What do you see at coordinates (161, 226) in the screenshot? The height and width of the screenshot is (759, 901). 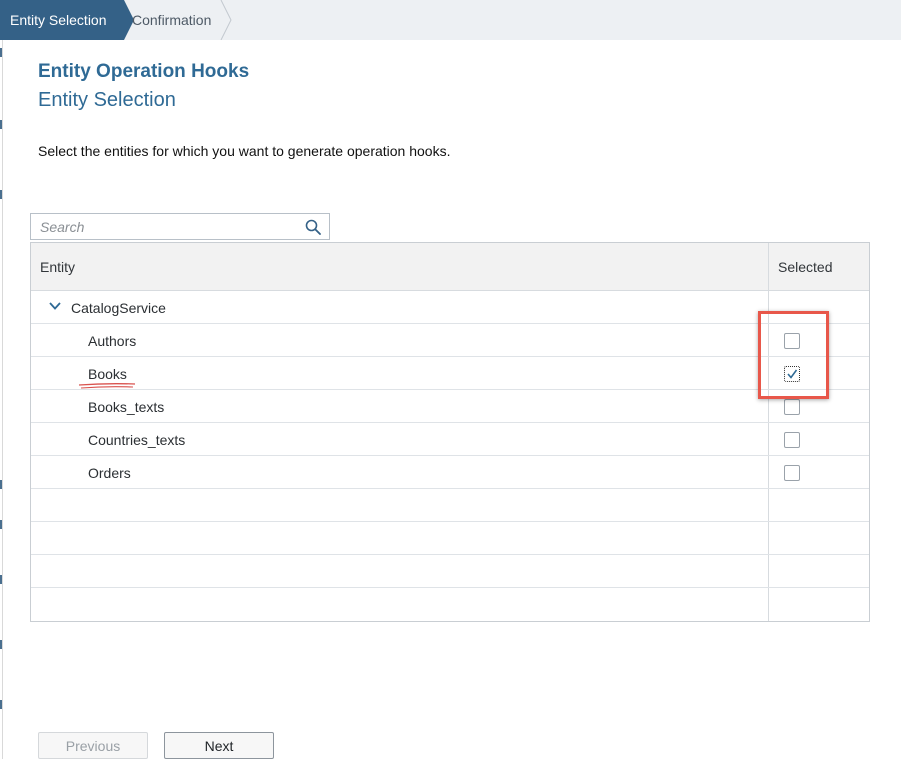 I see `search-input` at bounding box center [161, 226].